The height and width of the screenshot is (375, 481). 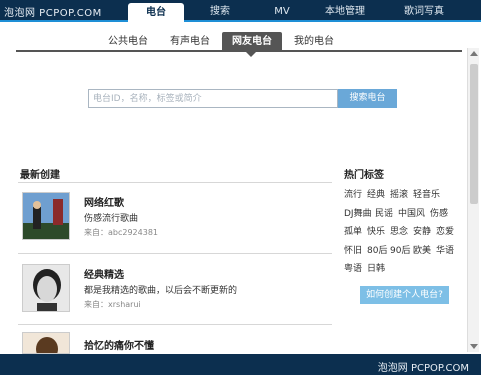 I want to click on vertical-scrollbar, so click(x=473, y=200).